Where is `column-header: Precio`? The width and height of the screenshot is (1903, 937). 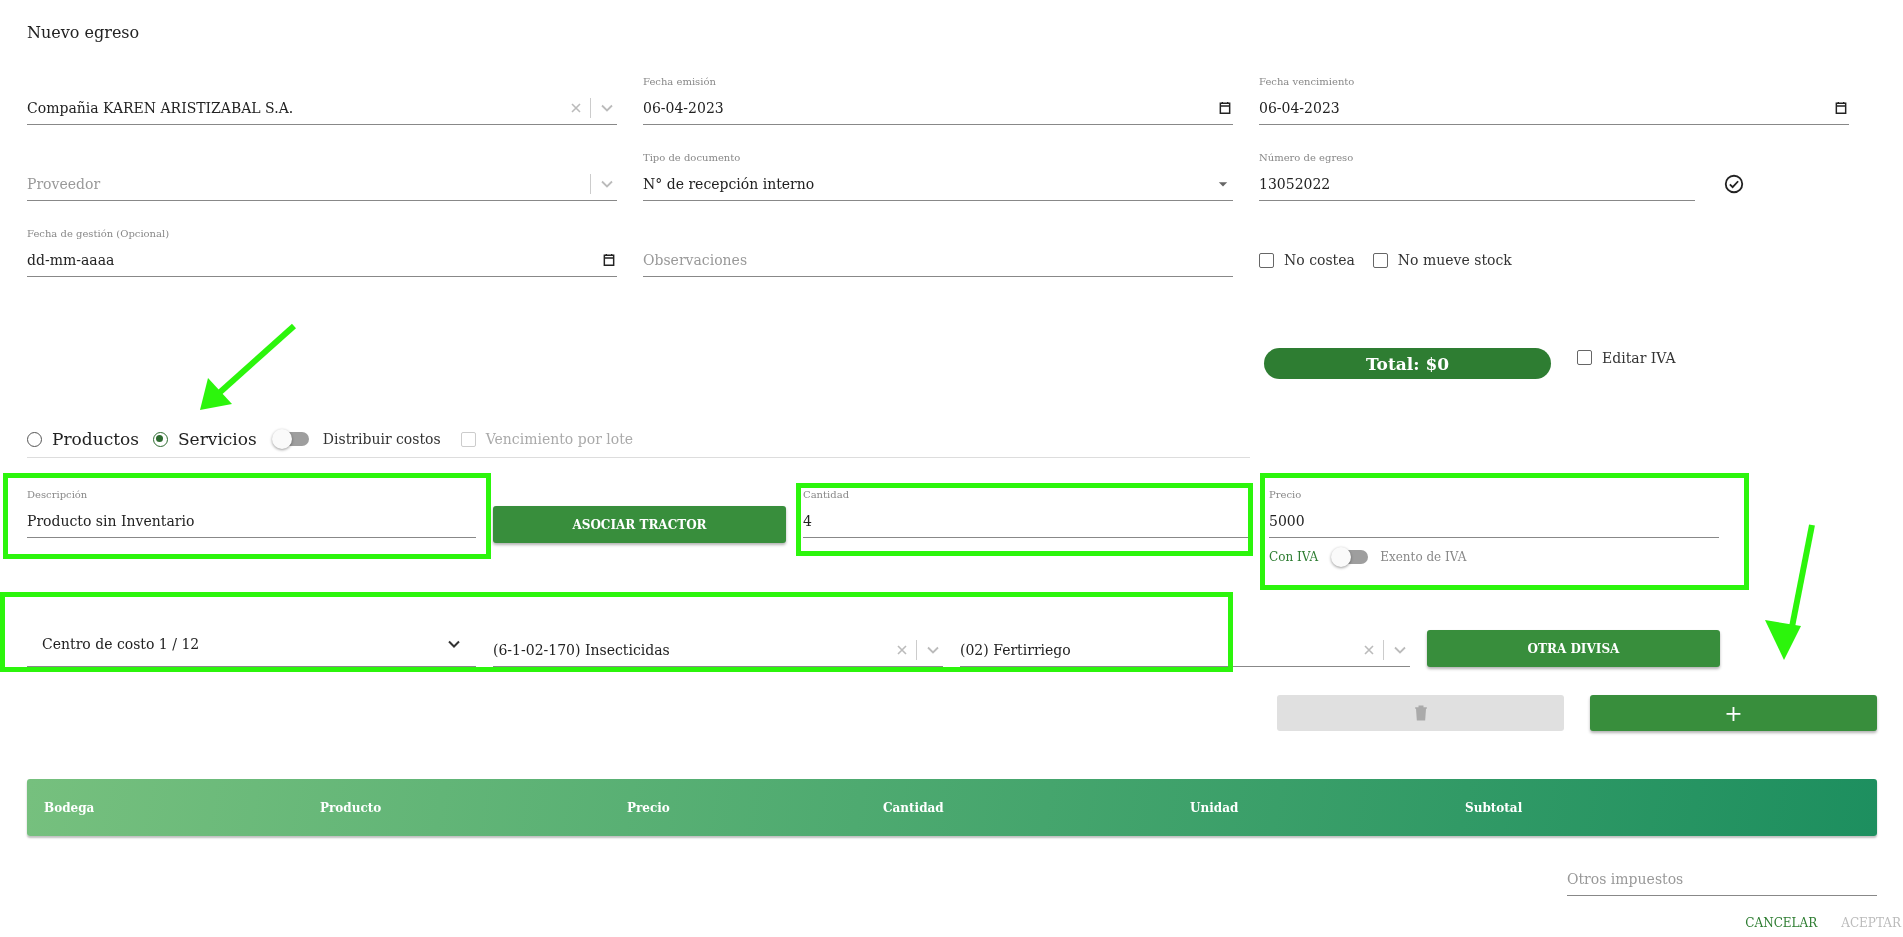 column-header: Precio is located at coordinates (649, 807).